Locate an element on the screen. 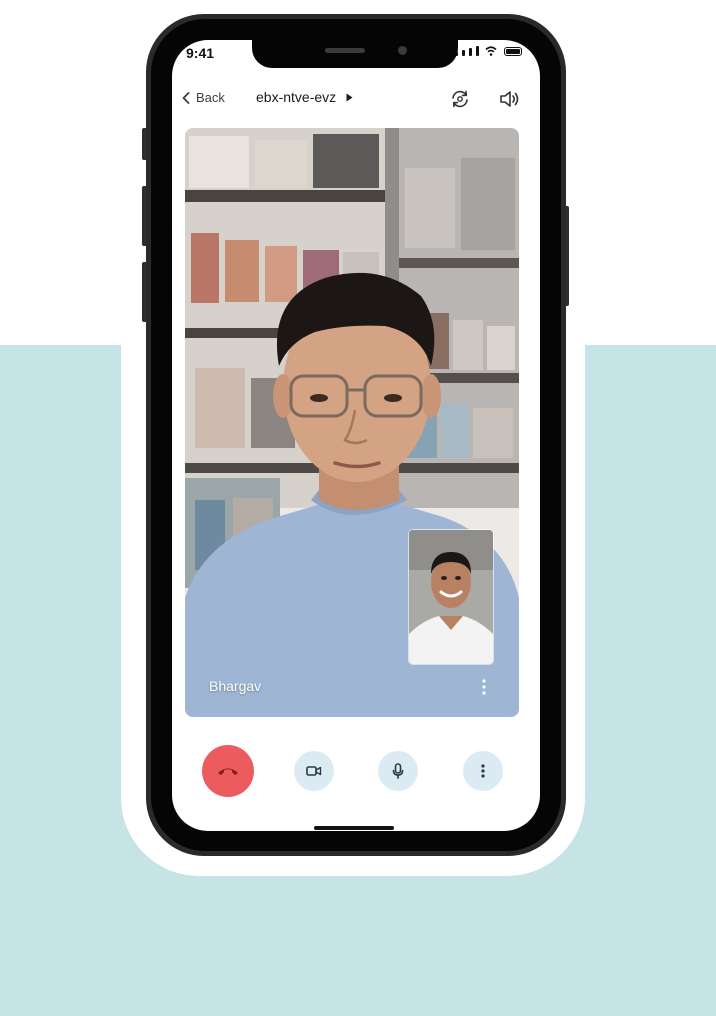 This screenshot has height=1016, width=716. room-name-button: ebx-ntve-evz is located at coordinates (304, 97).